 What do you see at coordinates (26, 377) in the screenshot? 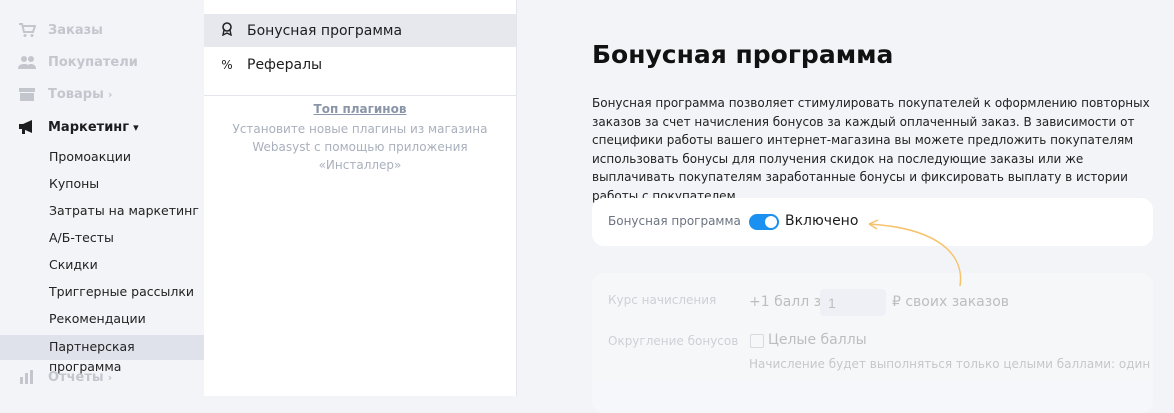
I see `chart-icon` at bounding box center [26, 377].